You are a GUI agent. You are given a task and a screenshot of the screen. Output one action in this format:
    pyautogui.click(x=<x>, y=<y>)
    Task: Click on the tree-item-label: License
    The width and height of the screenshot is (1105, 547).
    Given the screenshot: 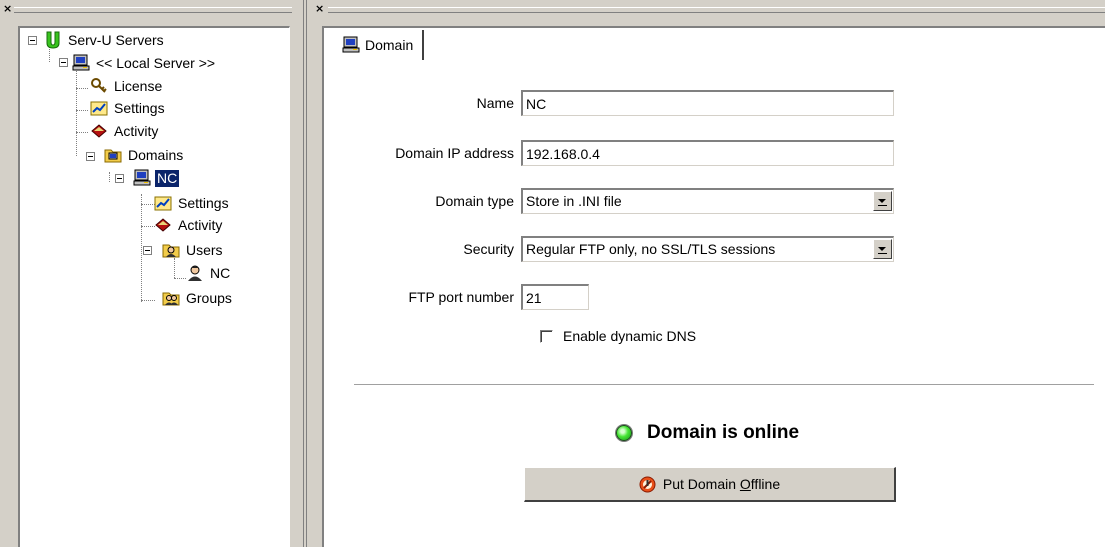 What is the action you would take?
    pyautogui.click(x=138, y=85)
    